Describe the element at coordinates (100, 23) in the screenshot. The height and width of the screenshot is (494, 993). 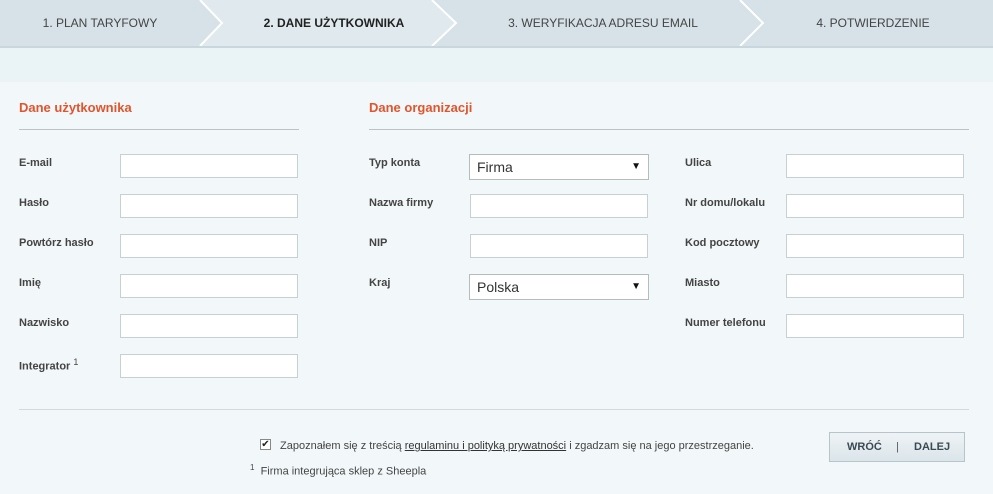
I see `step-plan-taryfowy: 1. PLAN TARYFOWY` at that location.